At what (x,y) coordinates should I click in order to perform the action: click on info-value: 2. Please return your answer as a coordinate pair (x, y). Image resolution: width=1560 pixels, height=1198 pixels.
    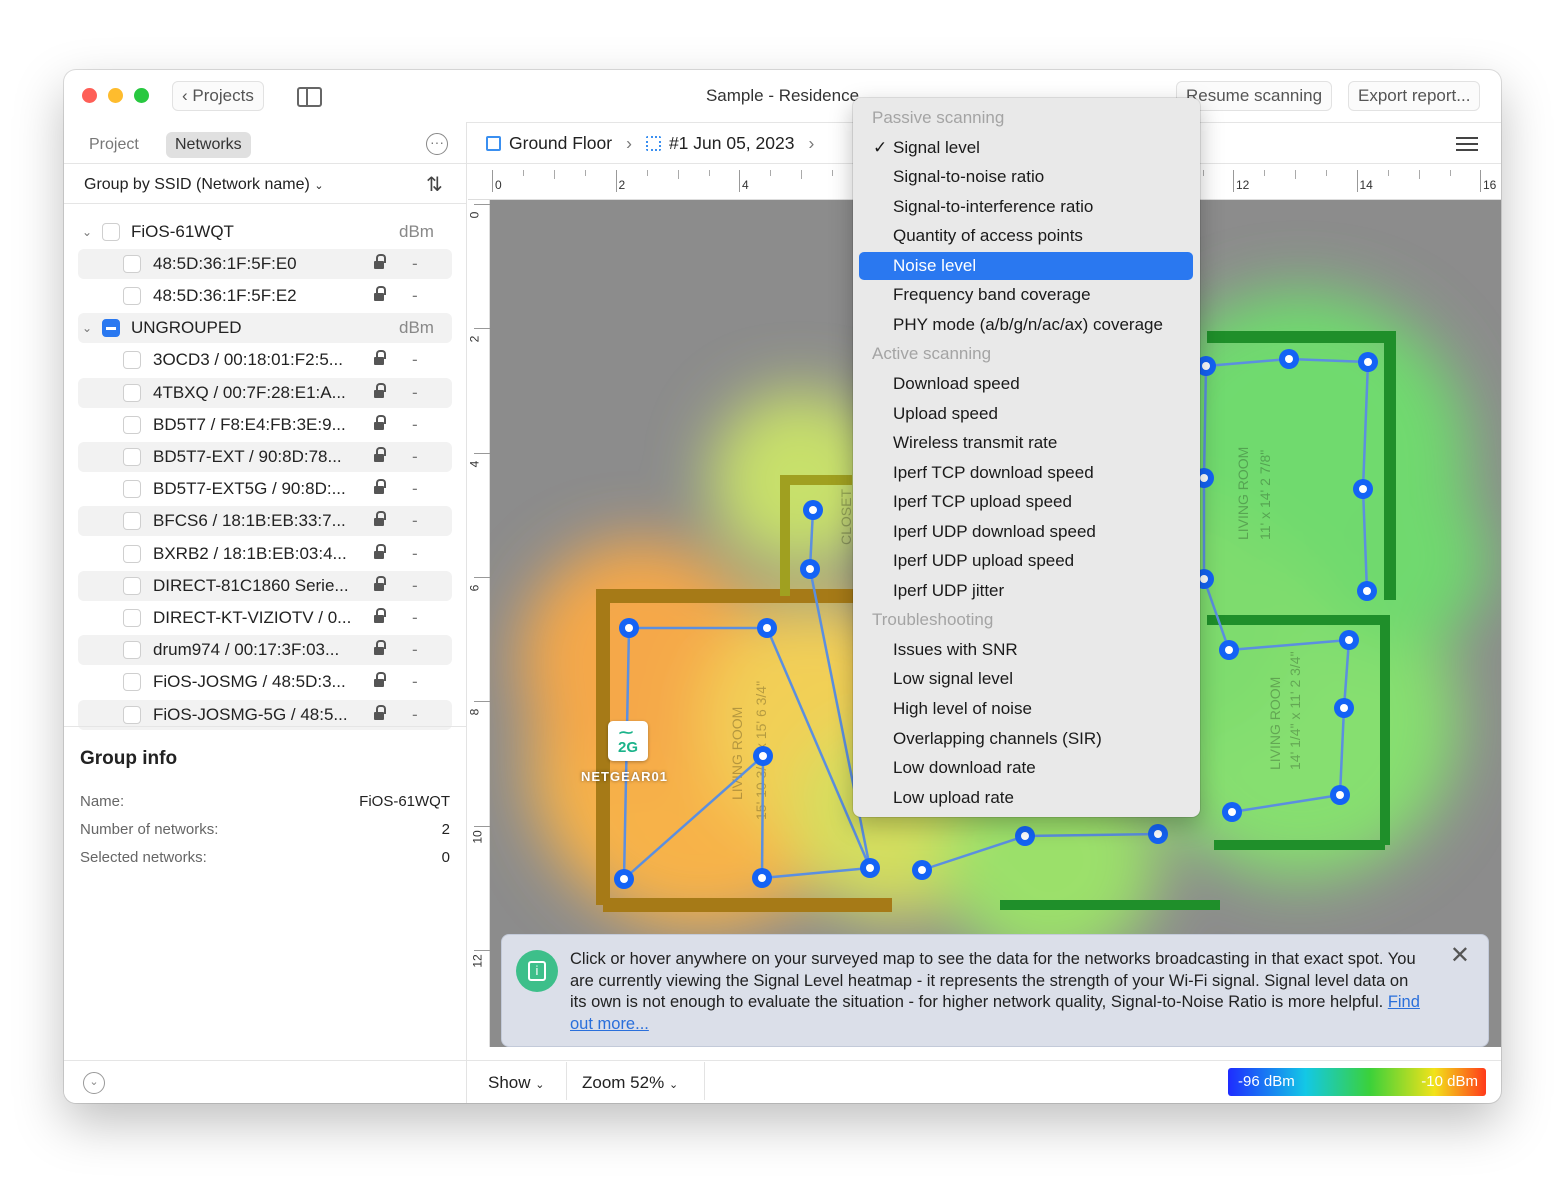
    Looking at the image, I should click on (445, 829).